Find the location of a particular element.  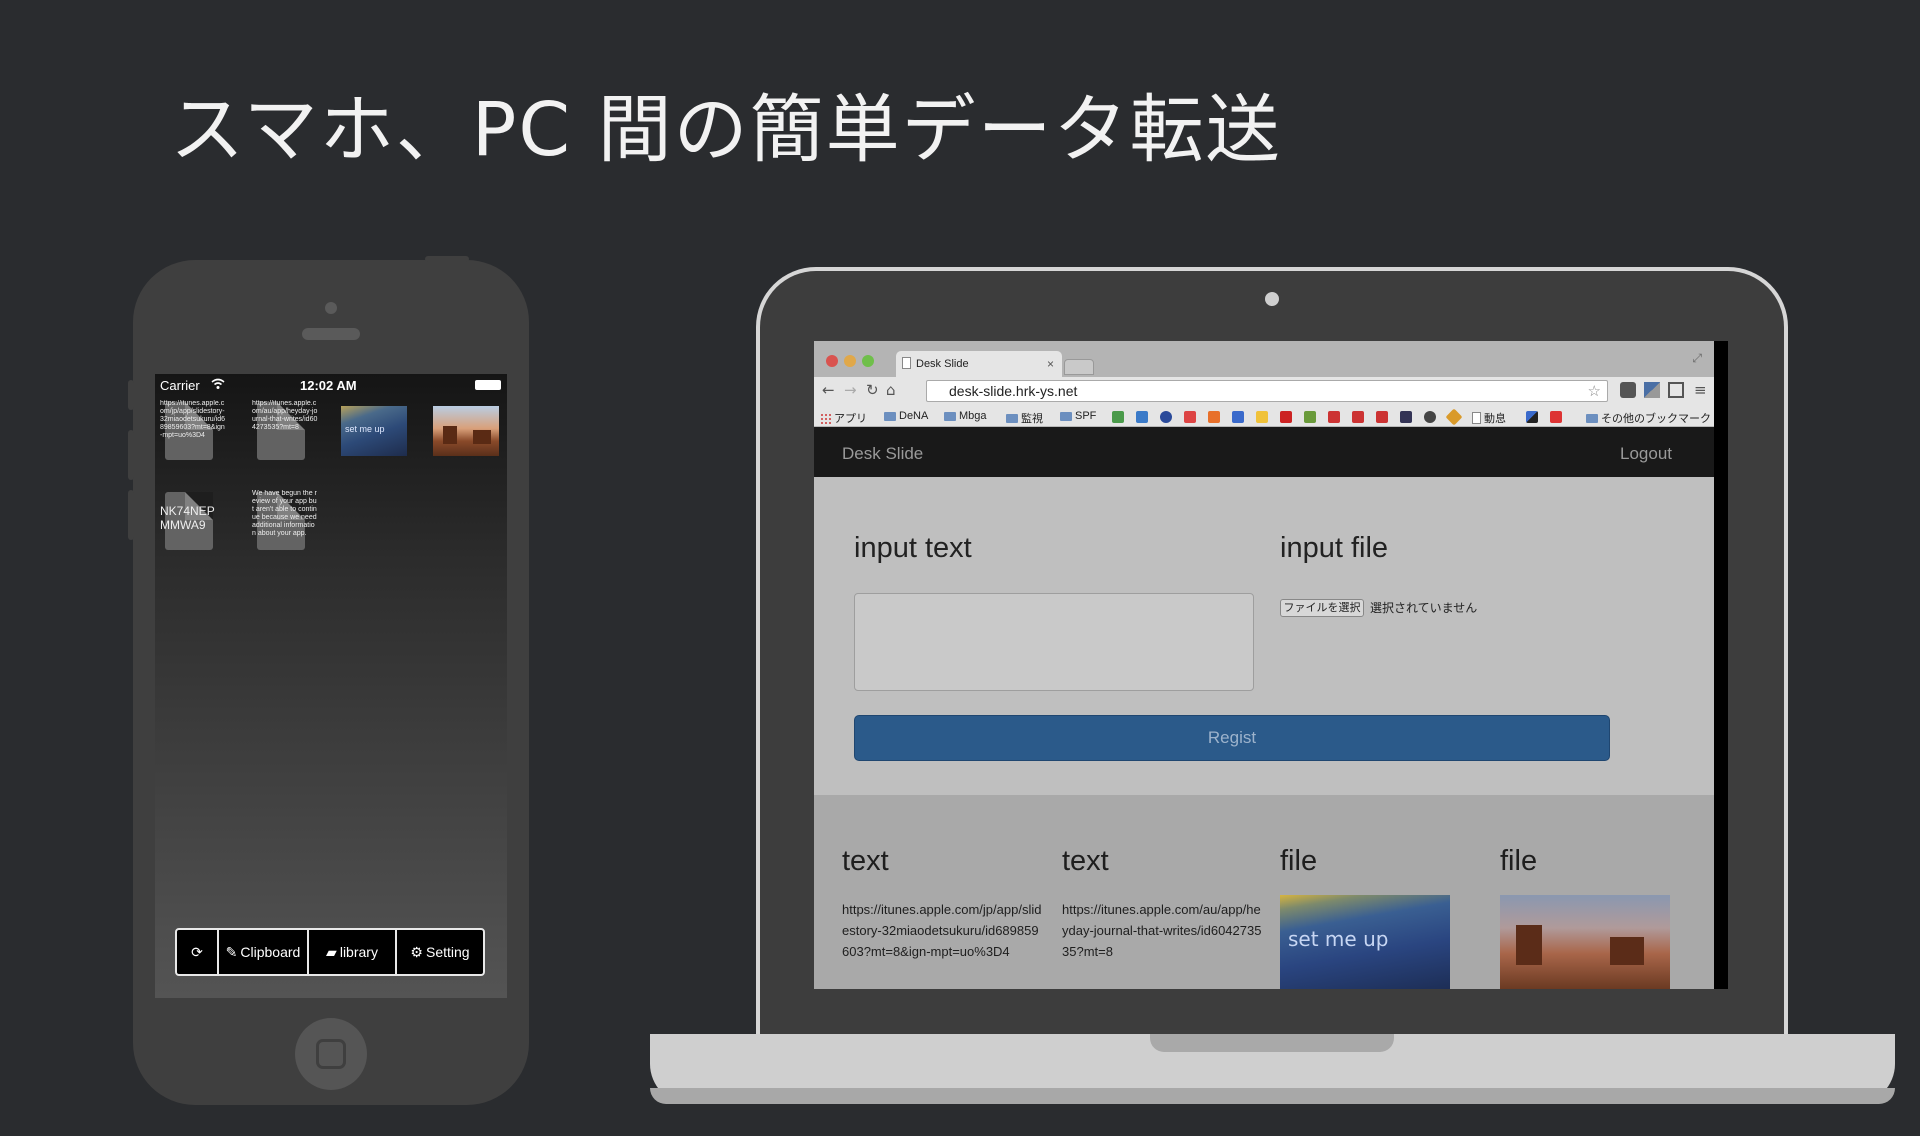

laptop-notch is located at coordinates (1272, 1043).